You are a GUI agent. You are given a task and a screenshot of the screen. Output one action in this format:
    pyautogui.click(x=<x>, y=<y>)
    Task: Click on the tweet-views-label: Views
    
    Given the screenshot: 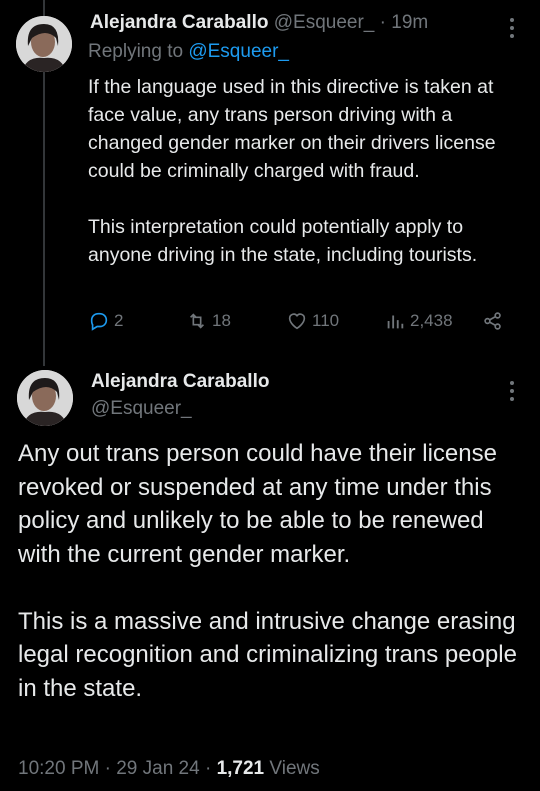 What is the action you would take?
    pyautogui.click(x=294, y=768)
    